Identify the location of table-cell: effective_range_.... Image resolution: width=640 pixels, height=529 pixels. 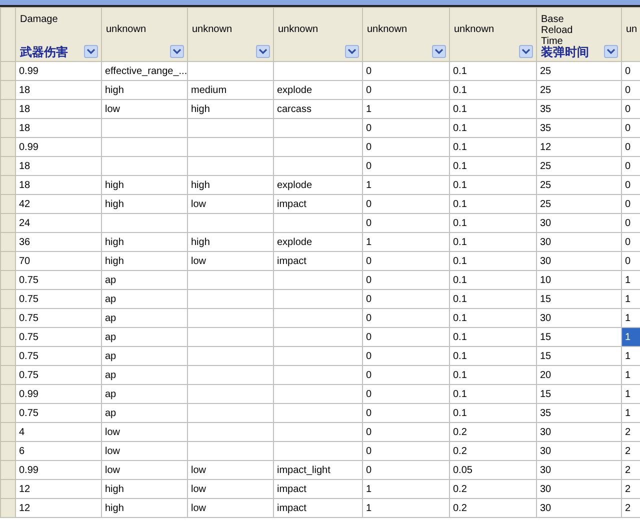
(145, 71).